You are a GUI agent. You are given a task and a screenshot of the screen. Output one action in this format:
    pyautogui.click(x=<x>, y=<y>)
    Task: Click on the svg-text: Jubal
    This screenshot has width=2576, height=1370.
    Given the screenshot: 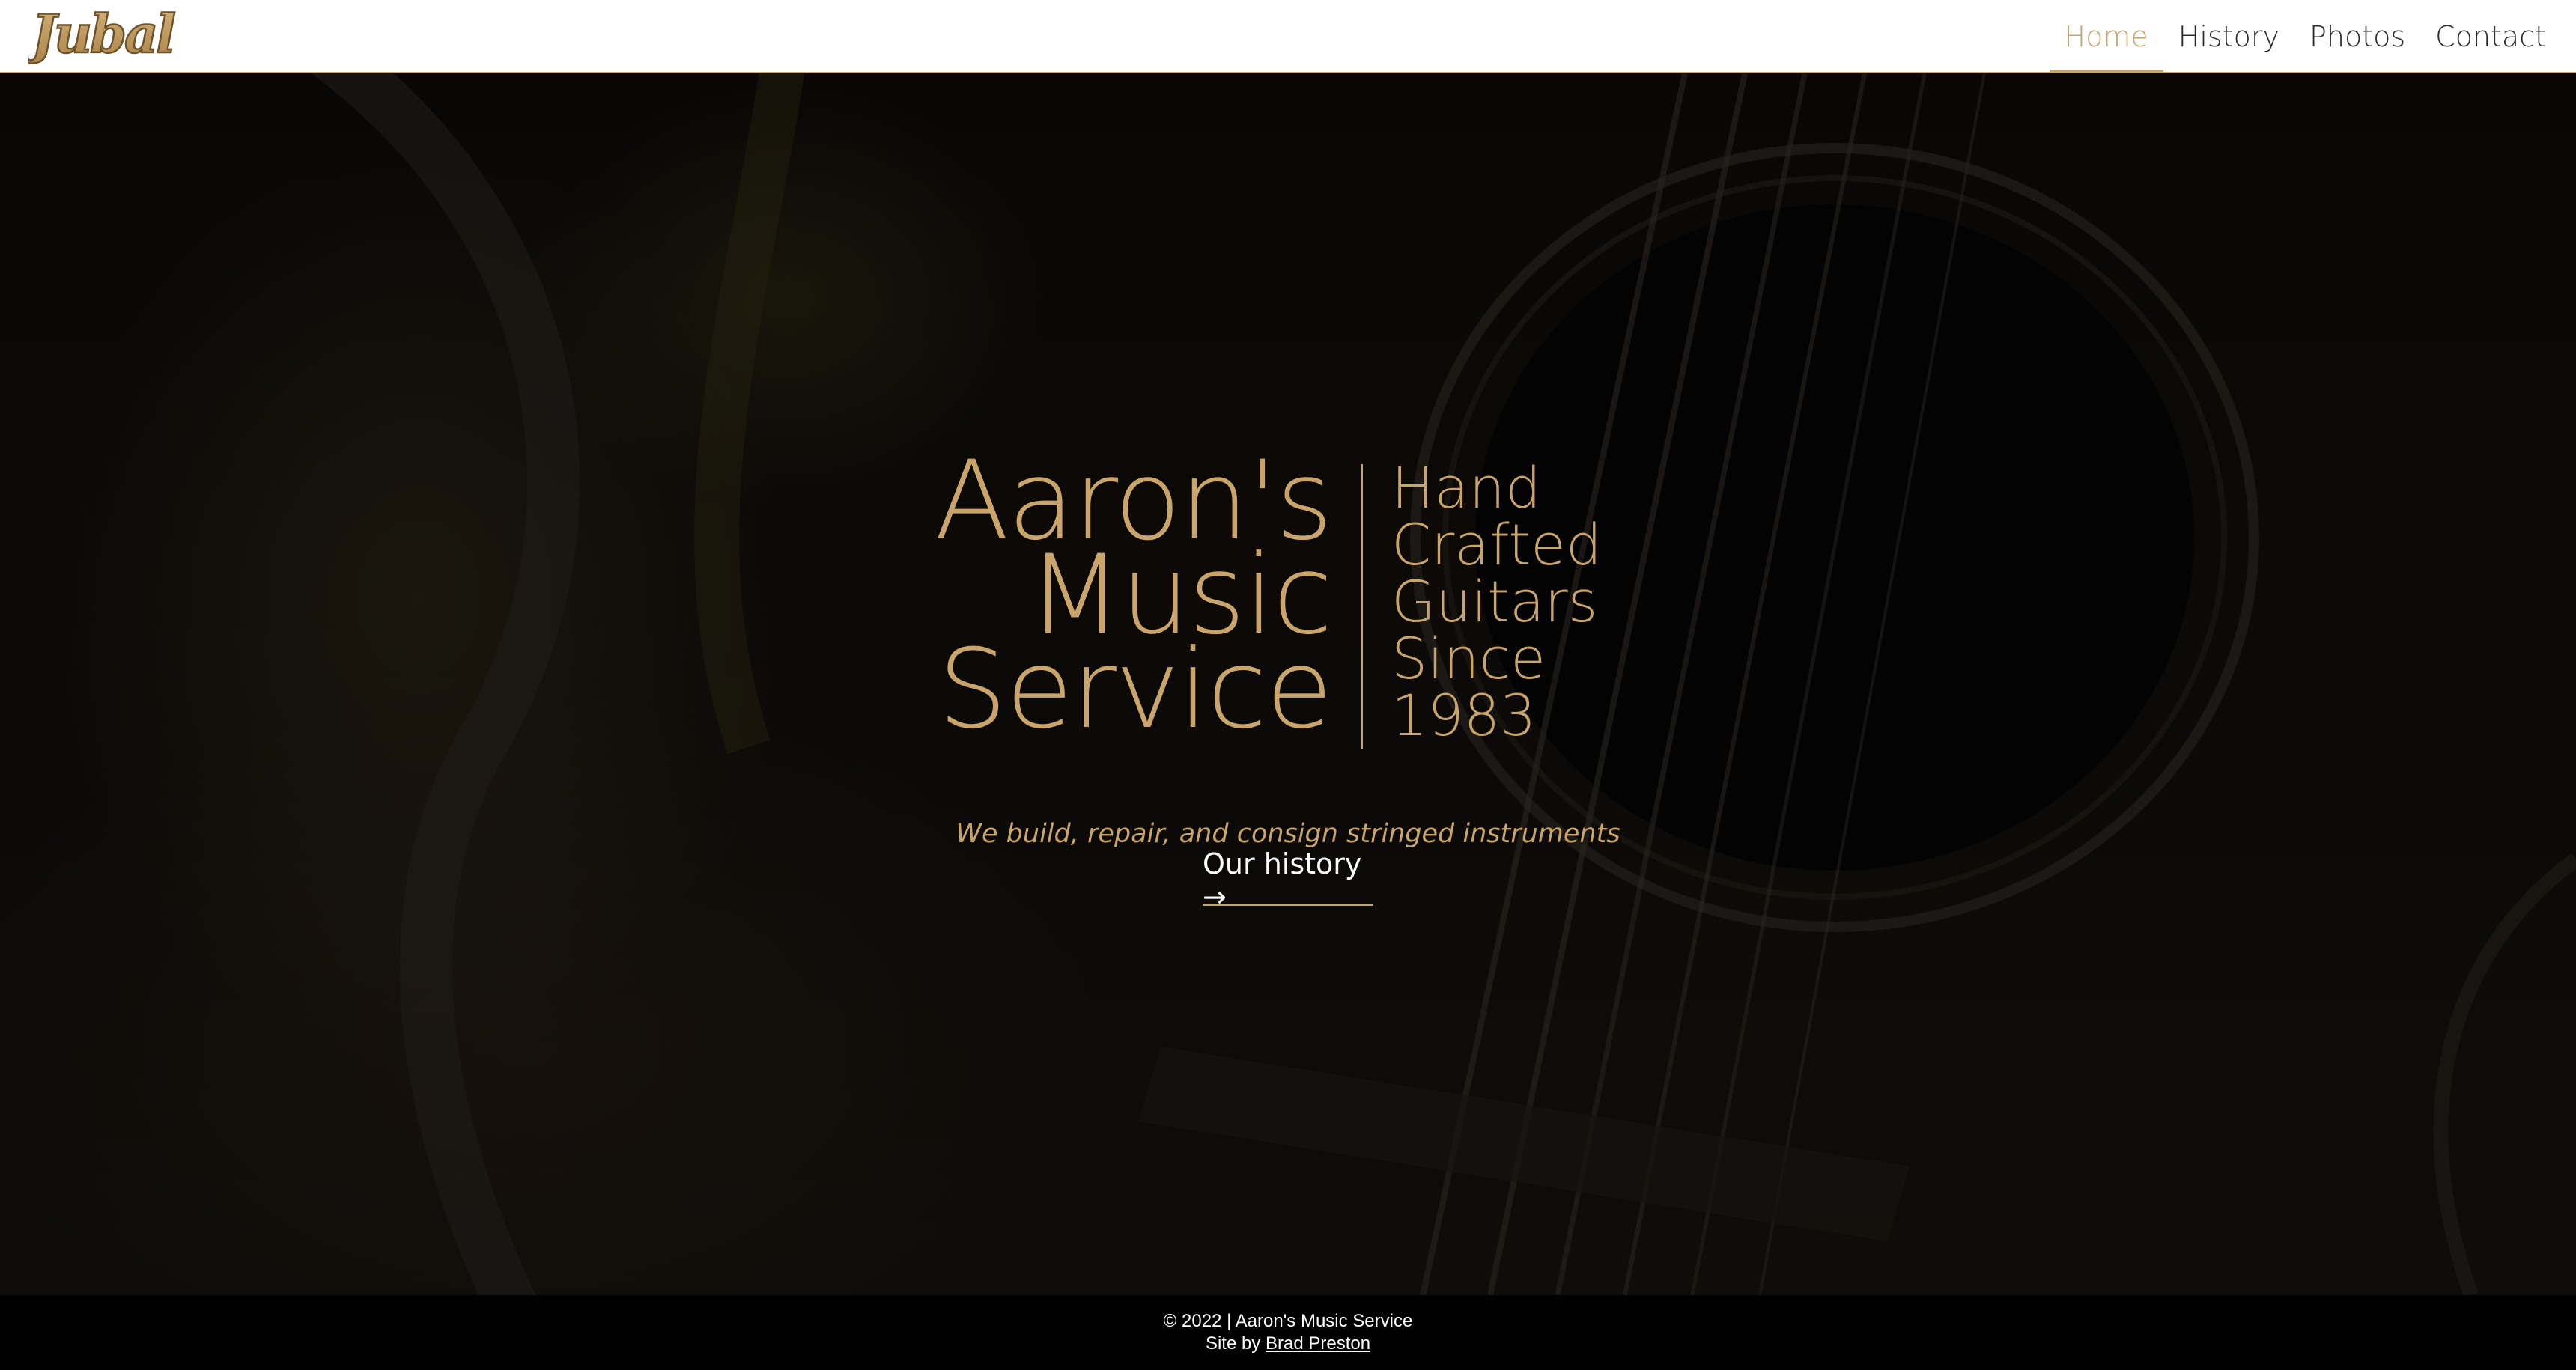 What is the action you would take?
    pyautogui.click(x=101, y=34)
    